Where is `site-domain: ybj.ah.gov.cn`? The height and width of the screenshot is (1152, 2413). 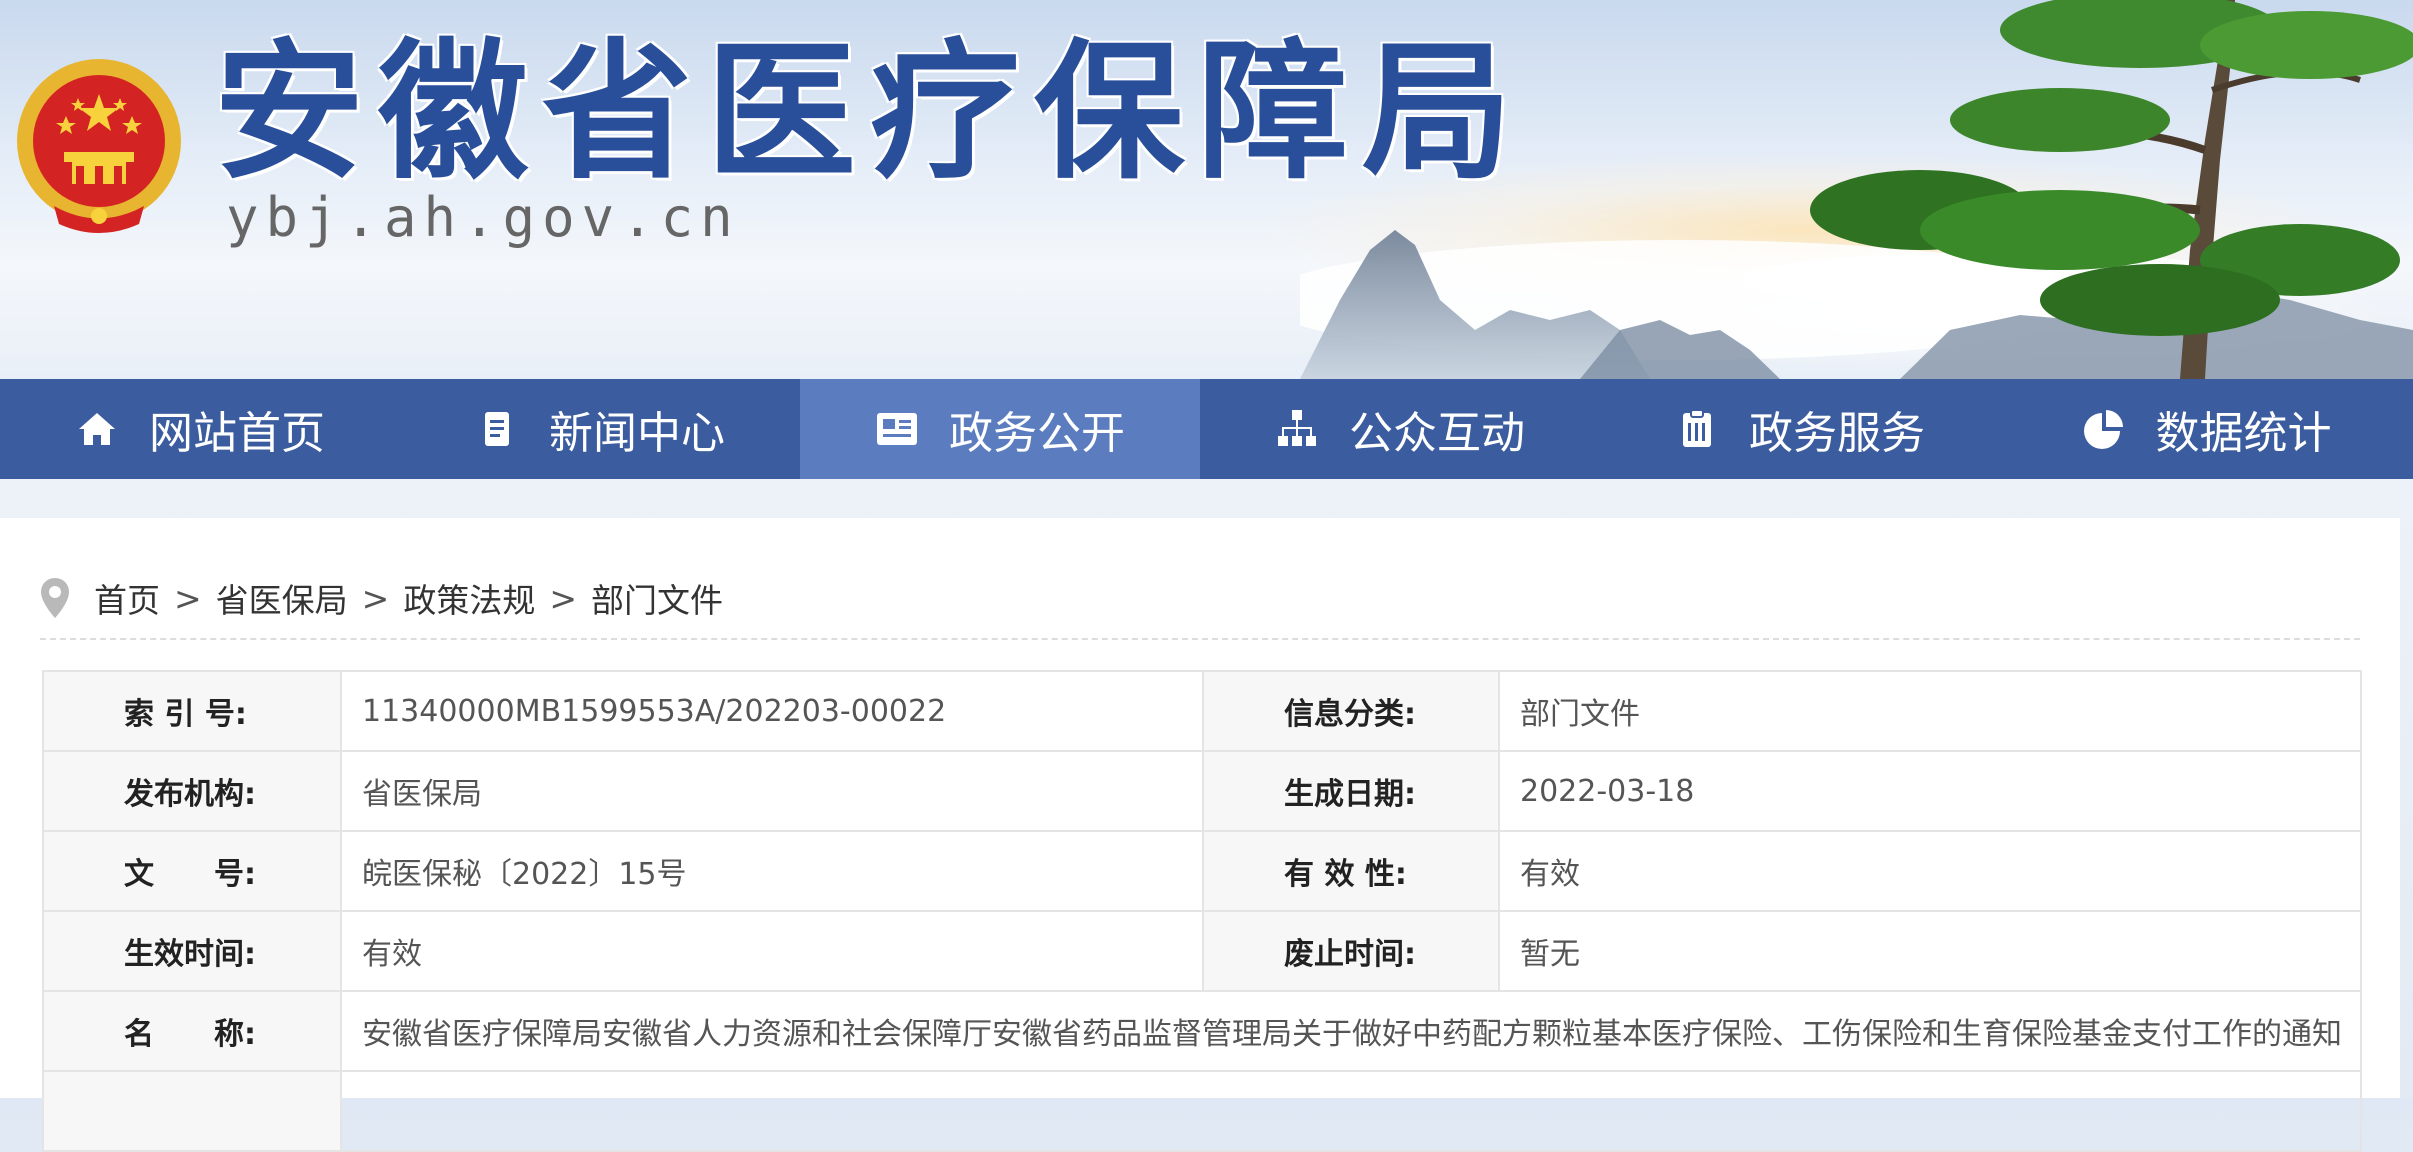
site-domain: ybj.ah.gov.cn is located at coordinates (483, 217).